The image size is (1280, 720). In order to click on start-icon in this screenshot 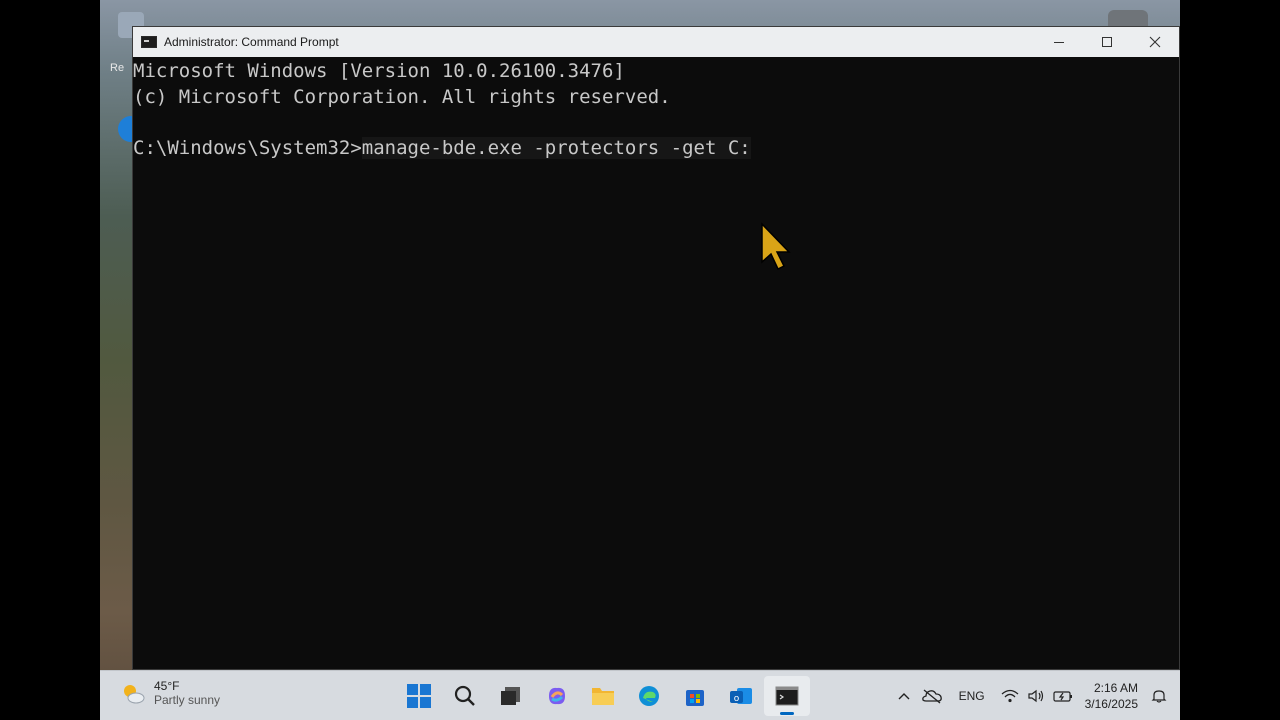, I will do `click(419, 696)`.